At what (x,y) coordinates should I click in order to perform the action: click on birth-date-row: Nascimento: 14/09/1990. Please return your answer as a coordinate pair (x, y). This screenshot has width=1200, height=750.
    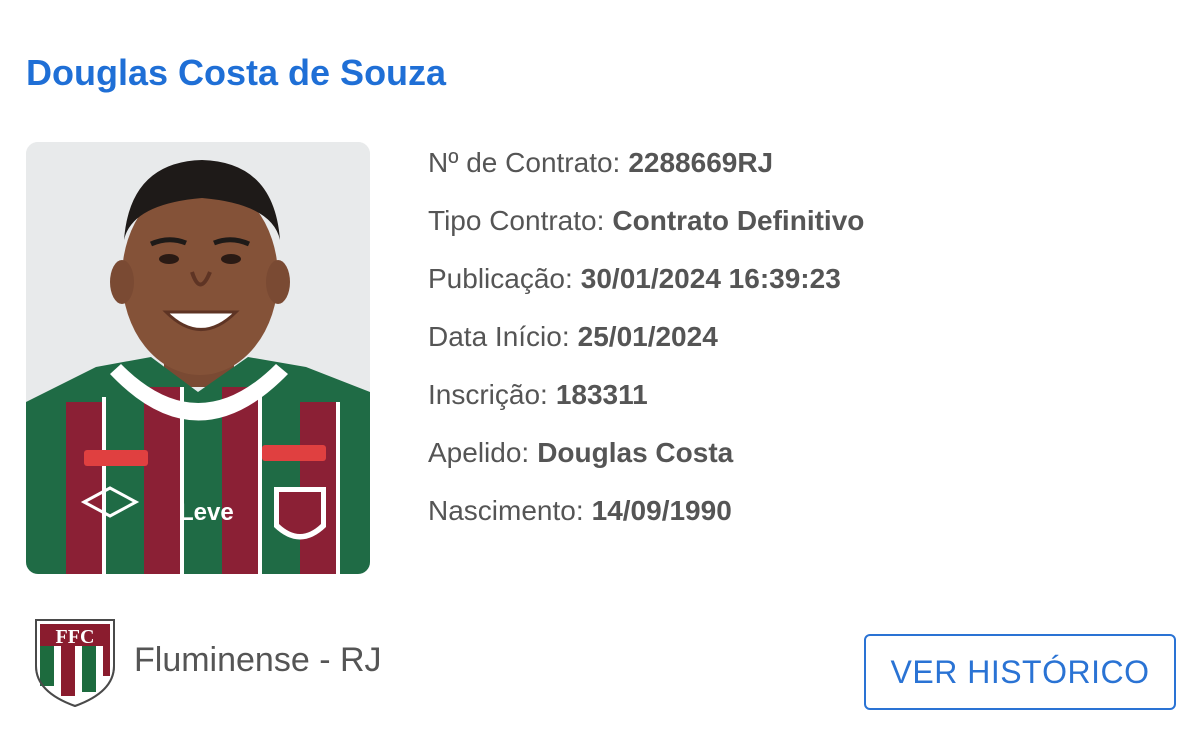
    Looking at the image, I should click on (646, 511).